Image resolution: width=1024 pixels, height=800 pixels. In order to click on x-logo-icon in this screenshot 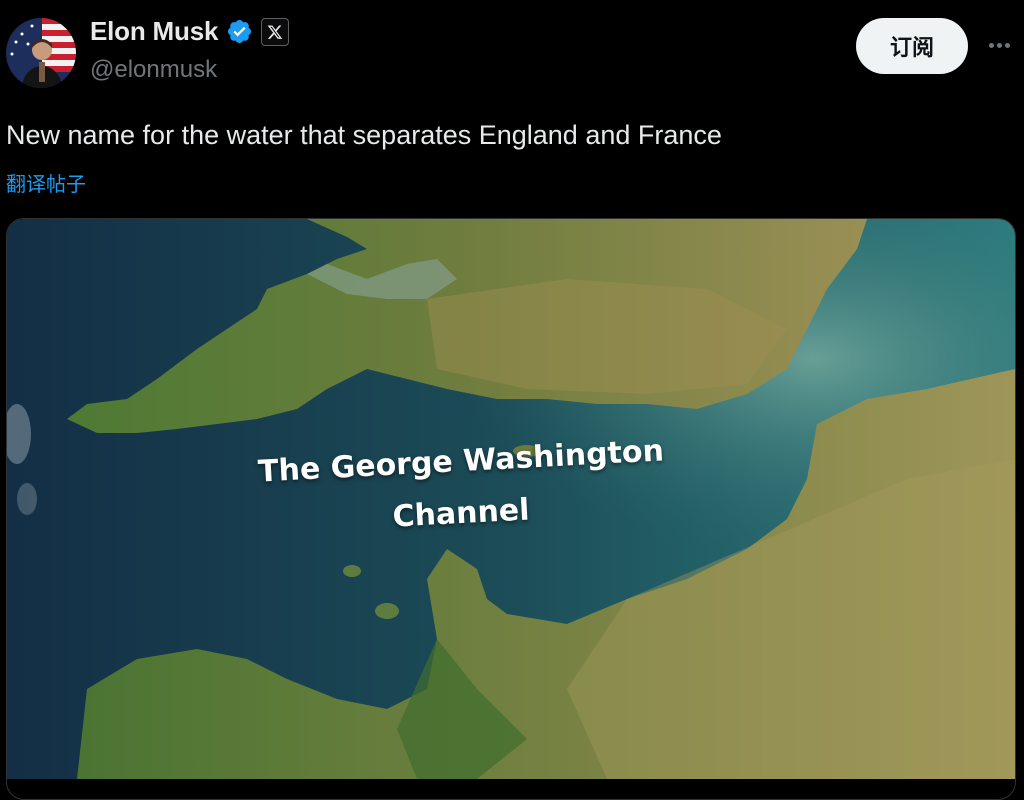, I will do `click(275, 31)`.